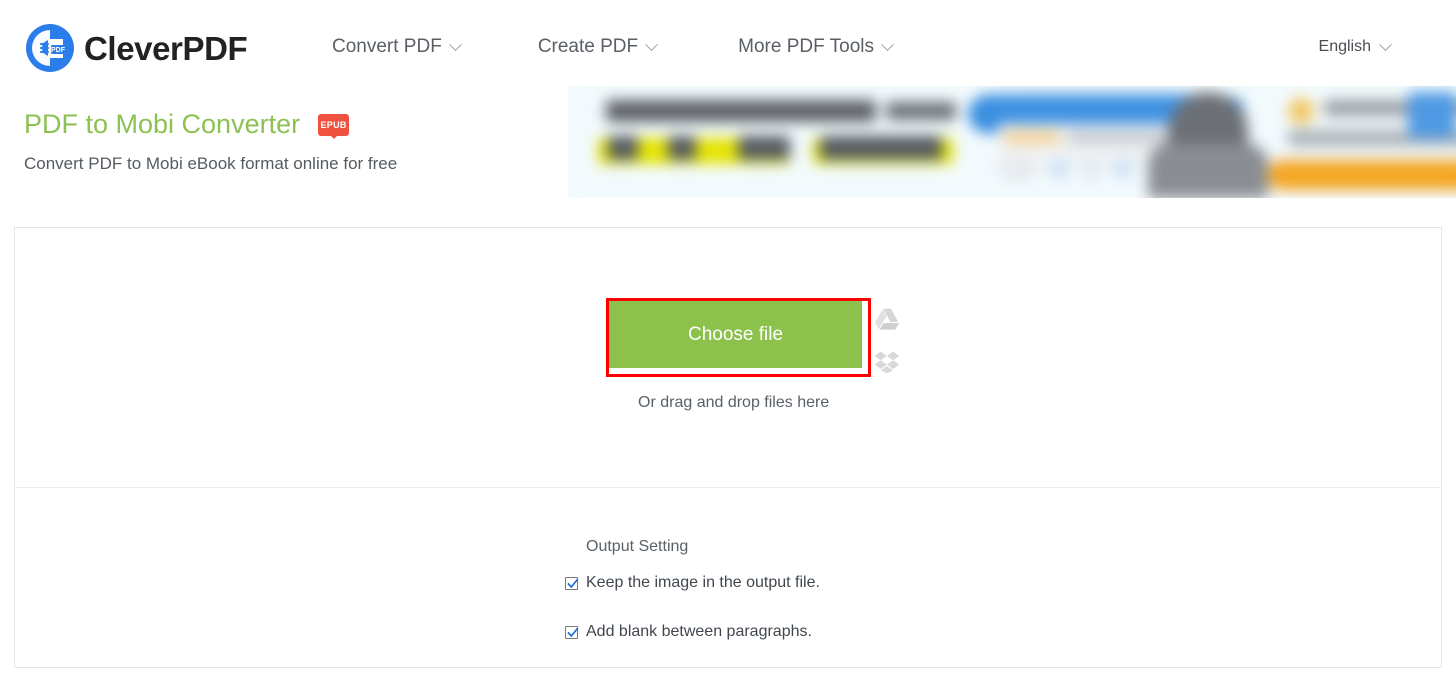 The height and width of the screenshot is (684, 1456). I want to click on checkbox-add-blank, so click(572, 632).